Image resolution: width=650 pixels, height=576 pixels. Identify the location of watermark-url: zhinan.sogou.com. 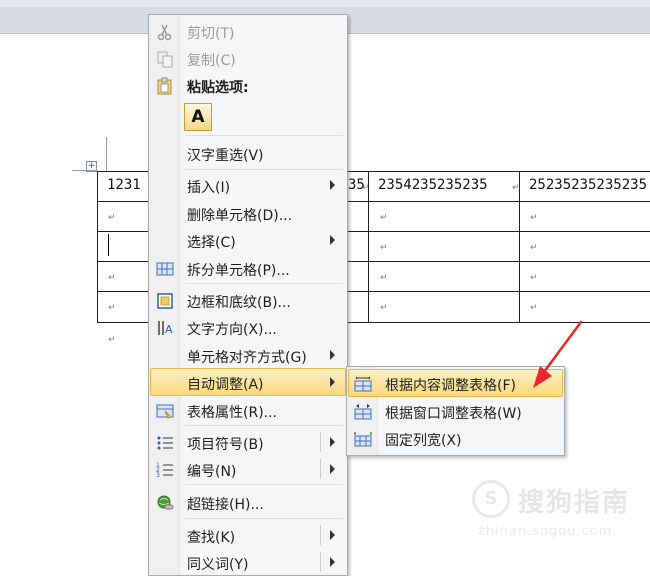
(545, 531).